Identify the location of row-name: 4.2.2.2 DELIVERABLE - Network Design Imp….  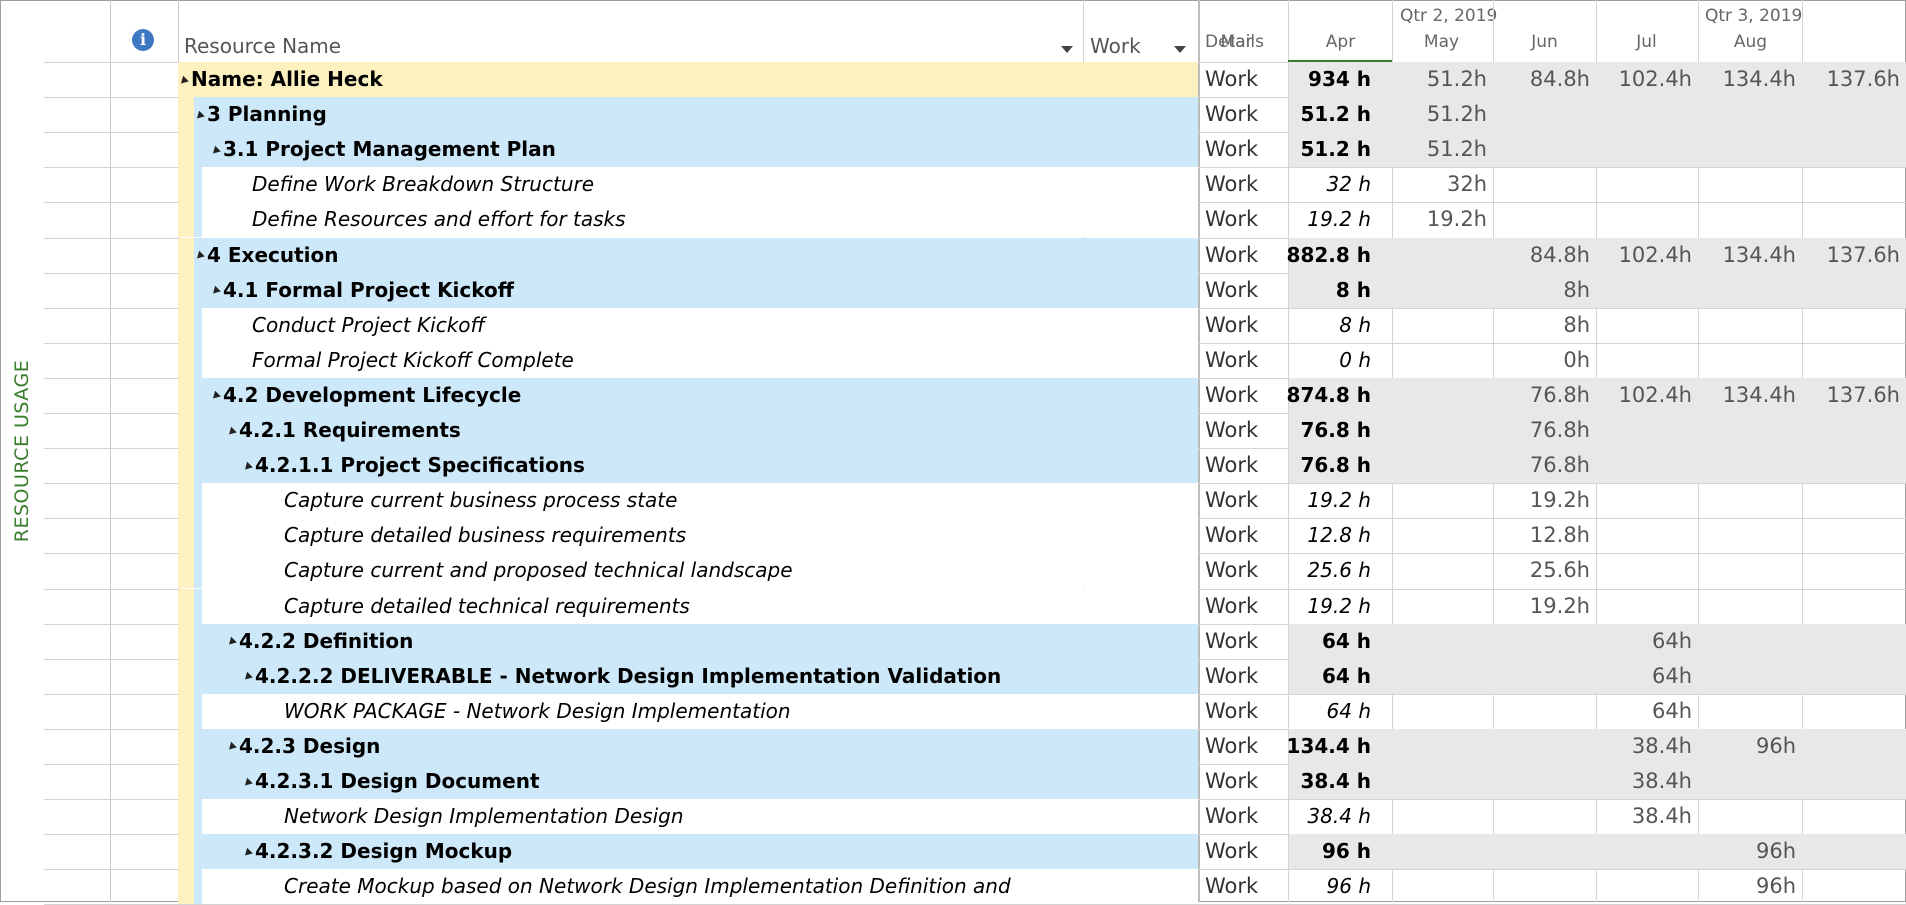
(621, 676).